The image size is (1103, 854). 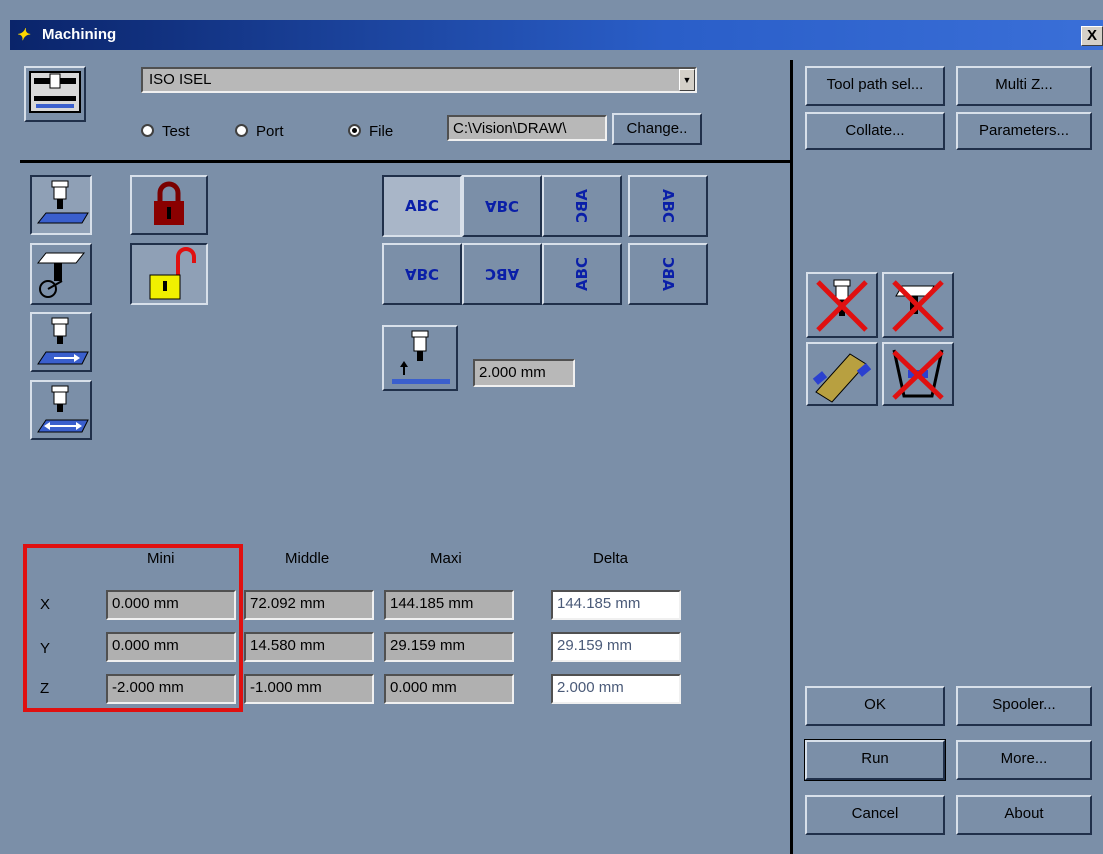 I want to click on y-delta-field: 29.159 mm, so click(x=616, y=647).